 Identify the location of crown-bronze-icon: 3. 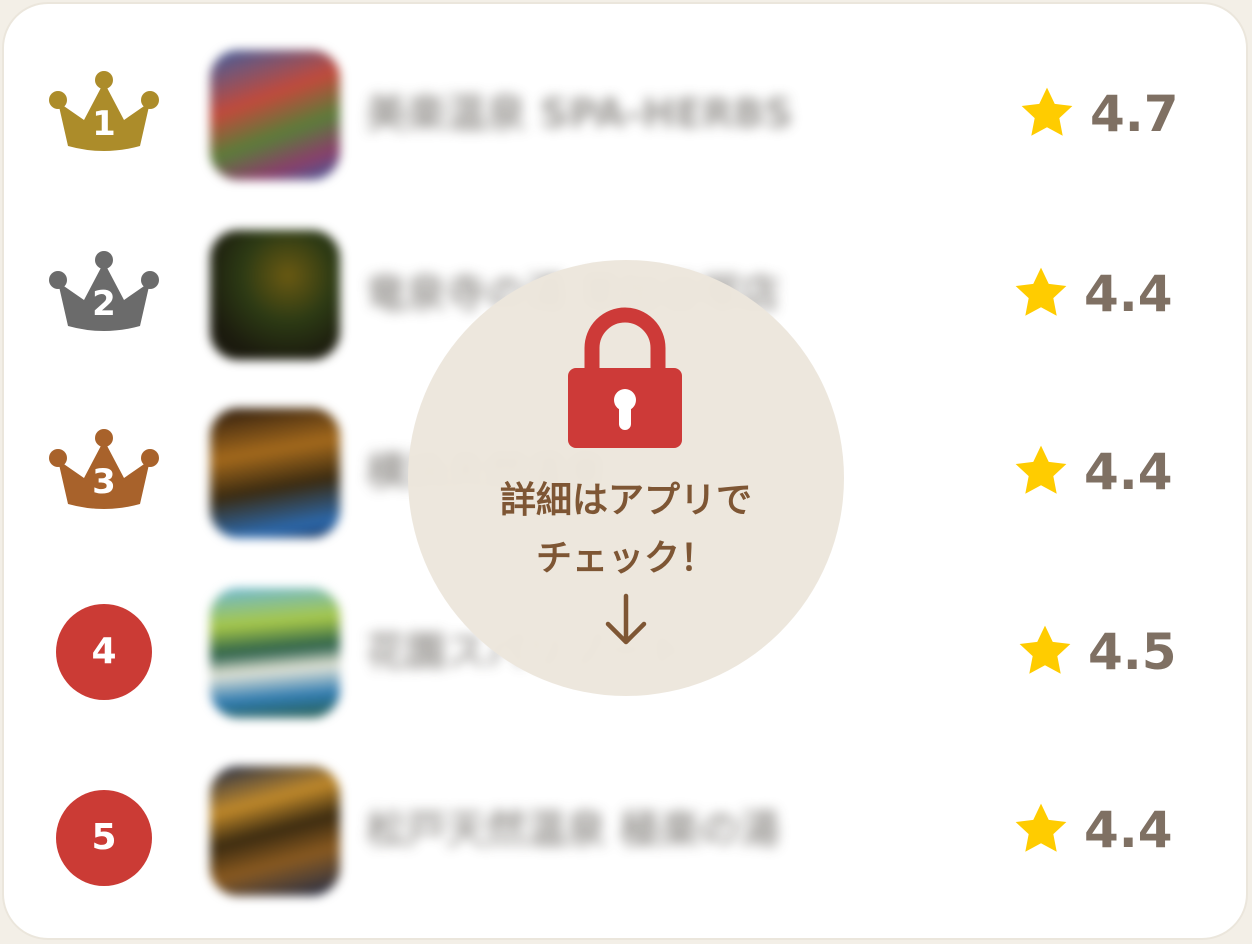
(104, 472).